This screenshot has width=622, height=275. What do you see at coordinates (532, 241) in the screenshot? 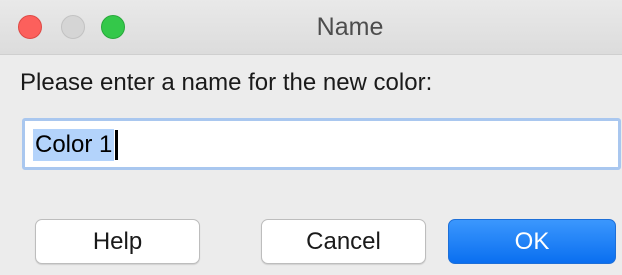
I see `ok-button: OK` at bounding box center [532, 241].